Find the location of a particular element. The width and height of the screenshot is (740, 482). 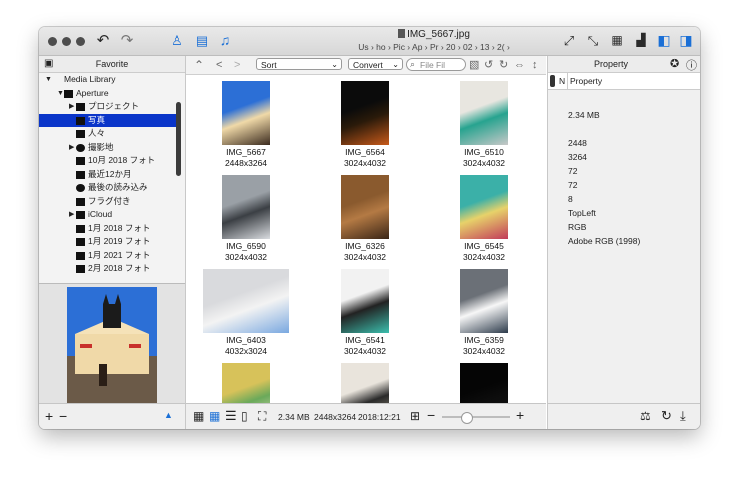

sidebar-item: 1月 2021 フォト is located at coordinates (109, 256).